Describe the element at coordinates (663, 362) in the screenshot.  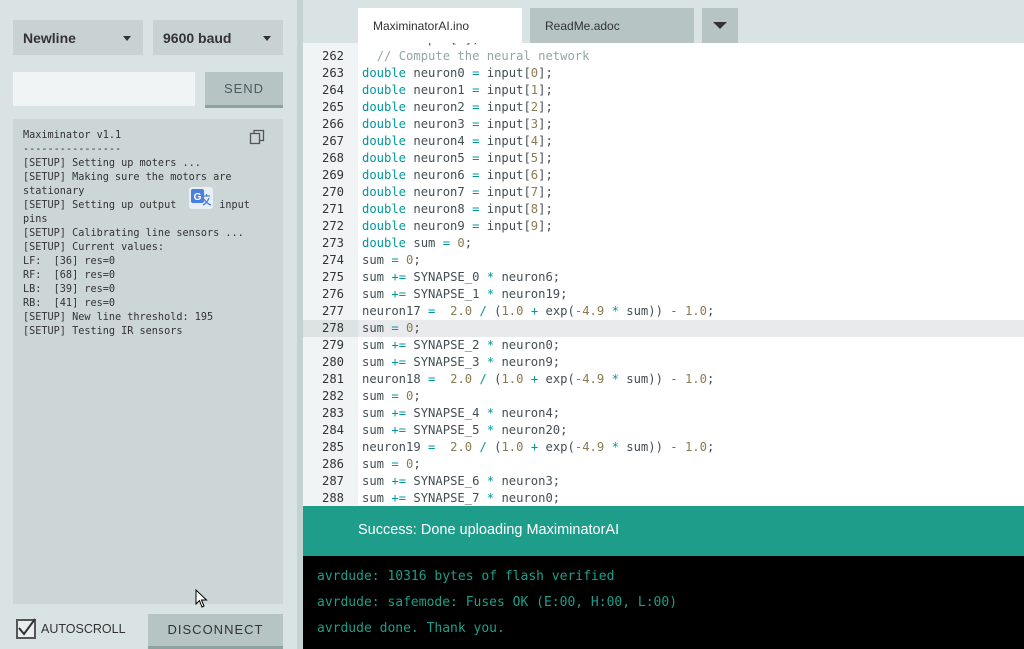
I see `code-line: 280 sum += SYNAPSE_3 * neuron9;` at that location.